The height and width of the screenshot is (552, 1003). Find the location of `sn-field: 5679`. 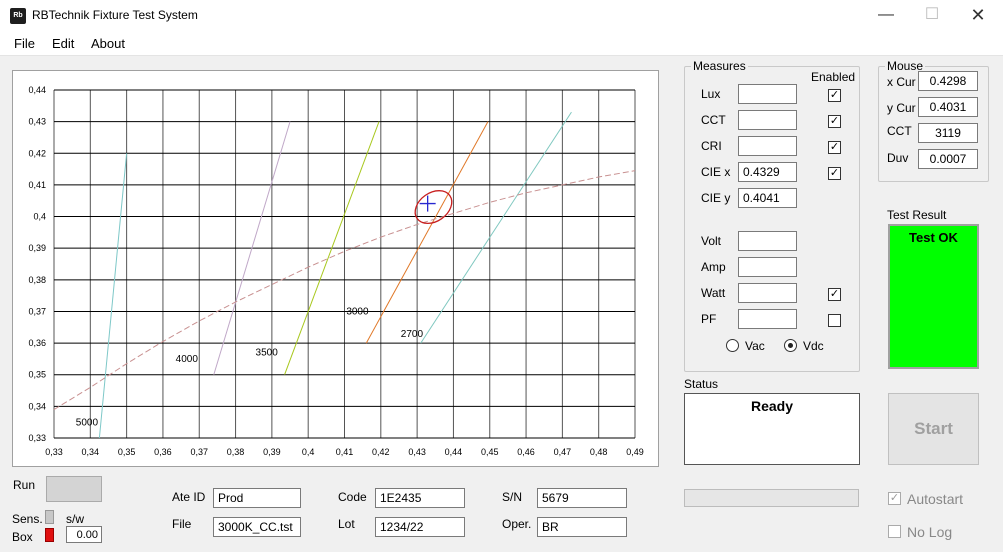

sn-field: 5679 is located at coordinates (582, 498).